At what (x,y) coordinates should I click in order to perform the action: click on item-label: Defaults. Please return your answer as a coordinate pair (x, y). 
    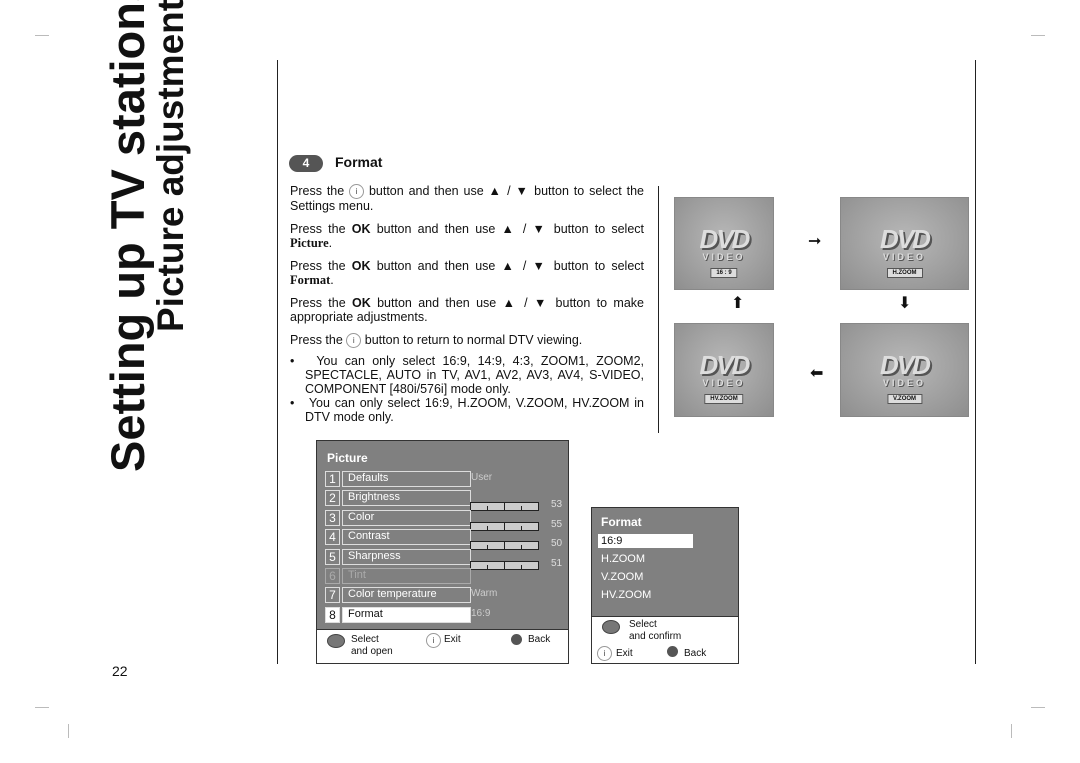
    Looking at the image, I should click on (406, 479).